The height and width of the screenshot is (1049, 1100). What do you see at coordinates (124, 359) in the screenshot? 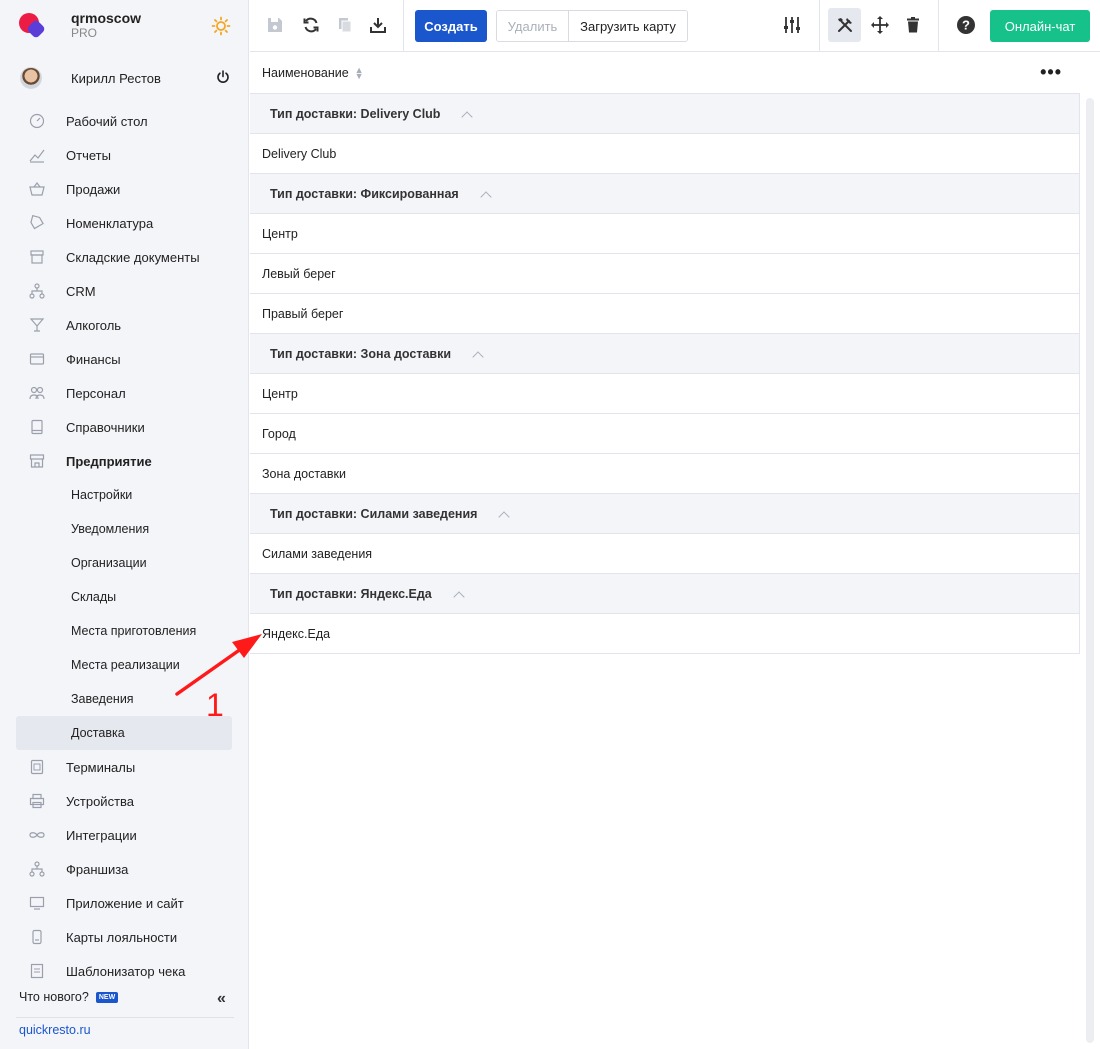
I see `sidebar-item-finance: Финансы` at bounding box center [124, 359].